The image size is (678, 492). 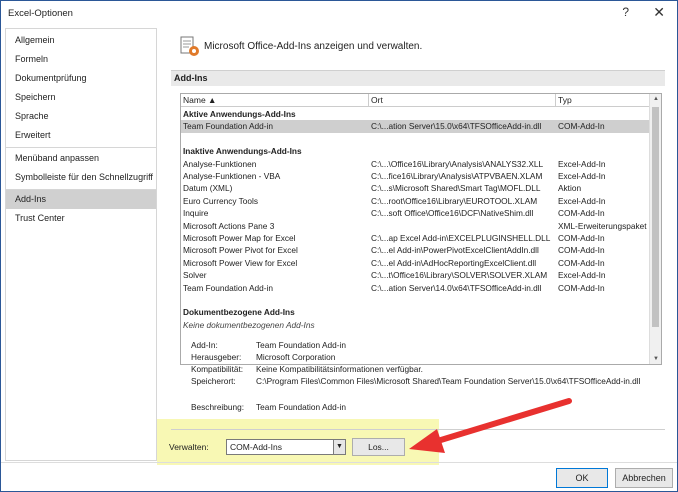 What do you see at coordinates (221, 200) in the screenshot?
I see `cell-name: Euro Currency Tools` at bounding box center [221, 200].